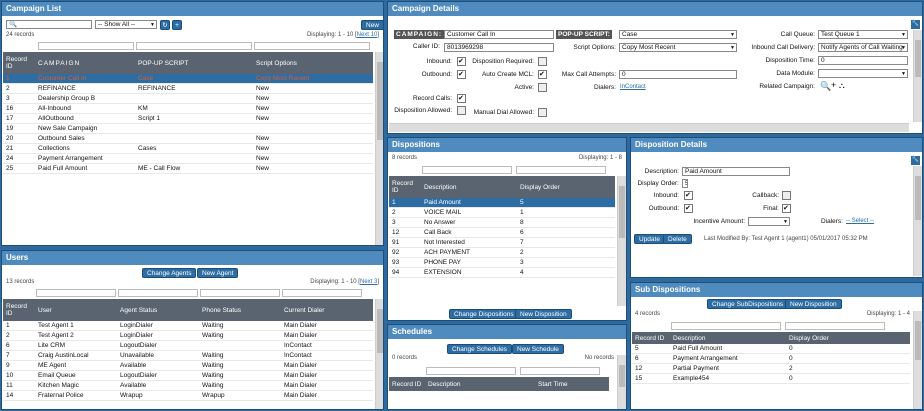  What do you see at coordinates (499, 34) in the screenshot?
I see `campaign-name-input: Customer Call In` at bounding box center [499, 34].